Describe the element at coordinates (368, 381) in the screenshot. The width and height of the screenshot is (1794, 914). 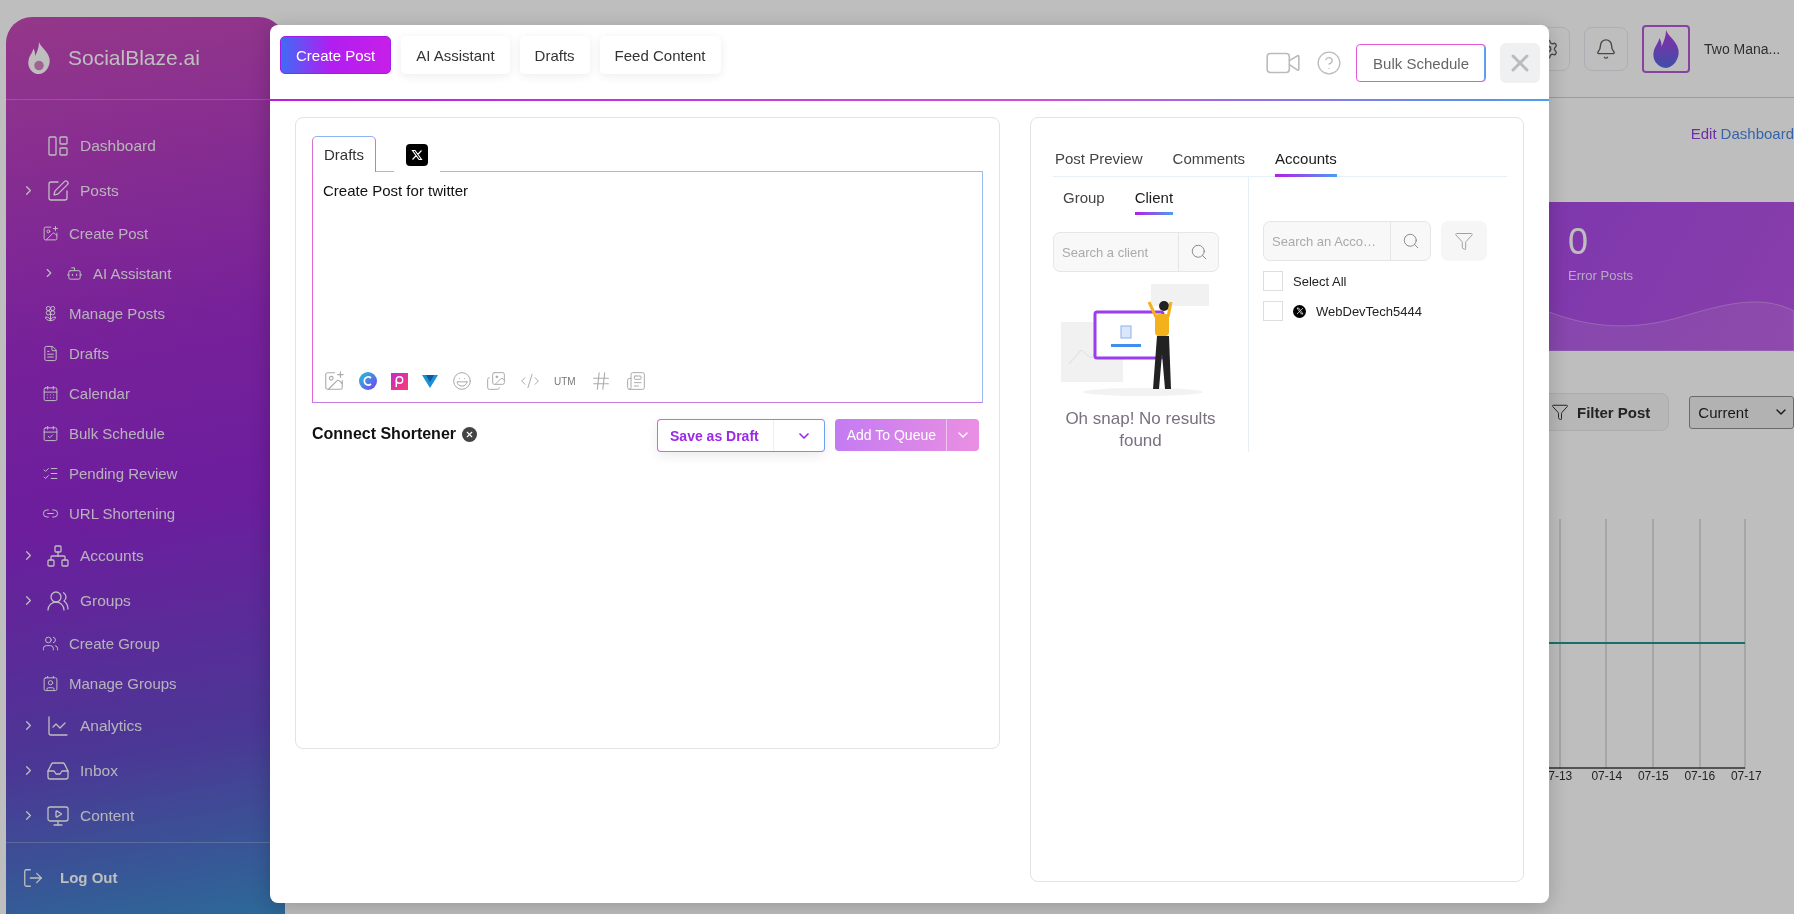
I see `canva-logo-icon` at that location.